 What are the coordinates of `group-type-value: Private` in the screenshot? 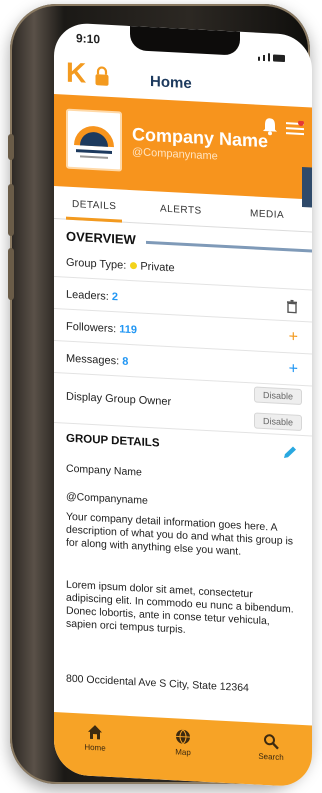 It's located at (157, 267).